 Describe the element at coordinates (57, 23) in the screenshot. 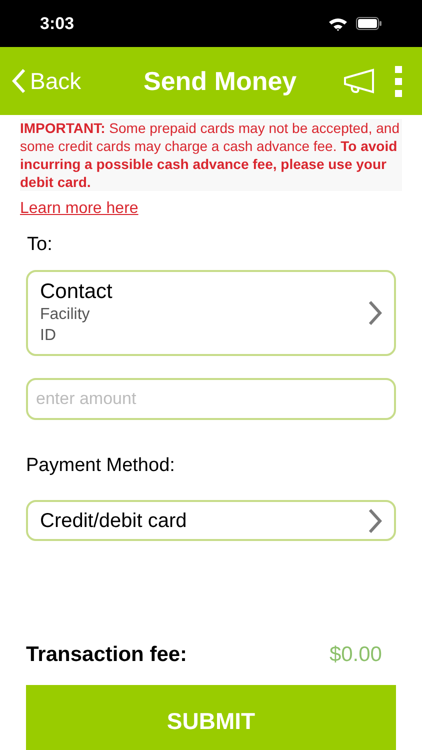

I see `status-time: 3:03` at that location.